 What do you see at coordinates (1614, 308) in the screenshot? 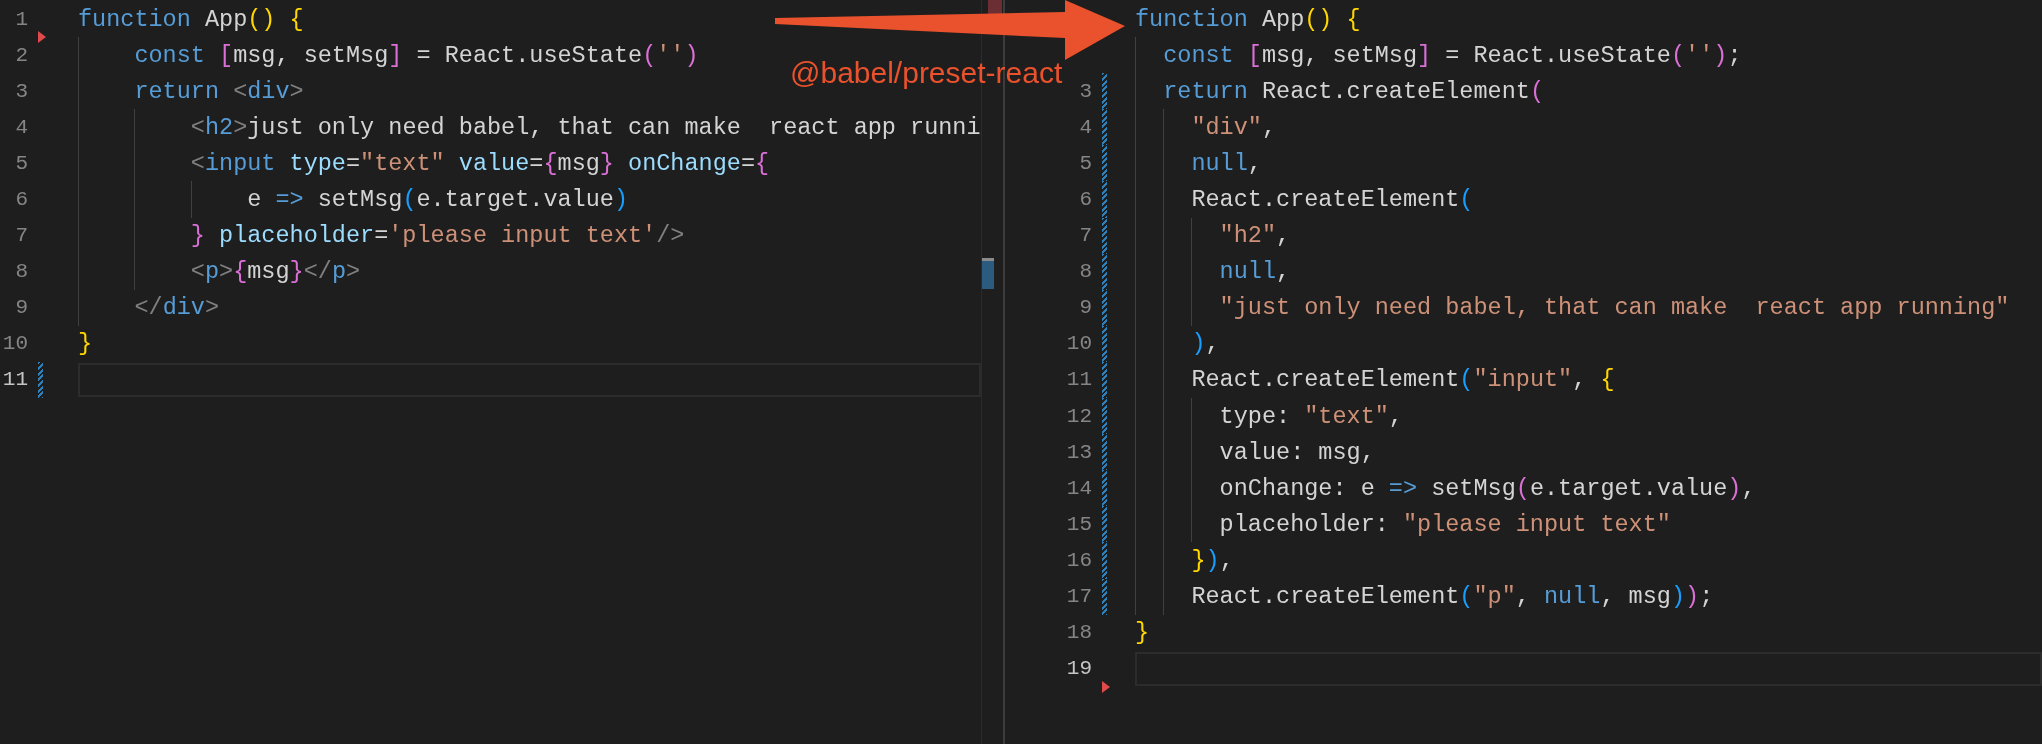
I see `code-line: "just only need babel, that can make react app running"` at bounding box center [1614, 308].